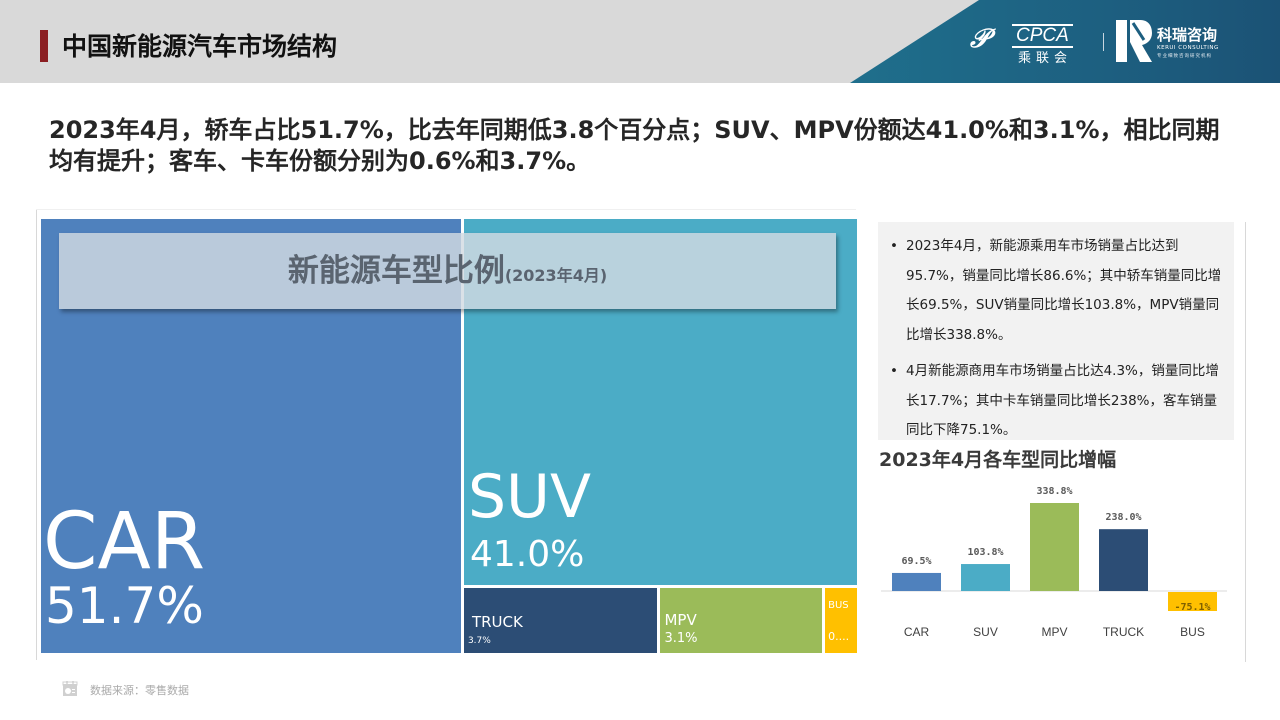 This screenshot has width=1280, height=720. Describe the element at coordinates (1192, 607) in the screenshot. I see `bar-data-label-bus: -75.1%` at that location.